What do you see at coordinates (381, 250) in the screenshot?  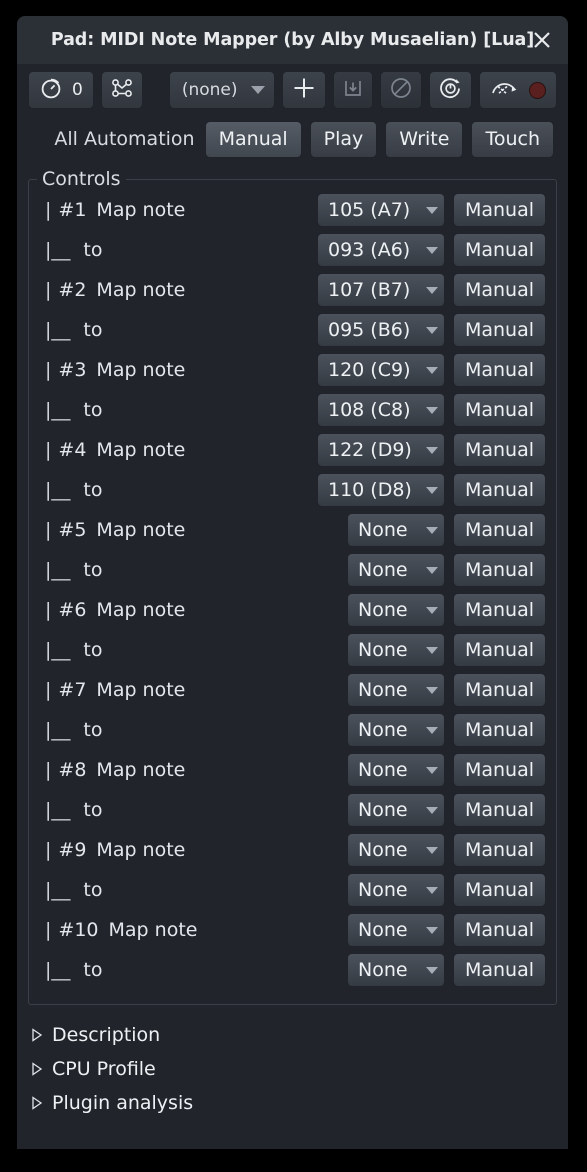 I see `note-value-combo: 093 (A6)` at bounding box center [381, 250].